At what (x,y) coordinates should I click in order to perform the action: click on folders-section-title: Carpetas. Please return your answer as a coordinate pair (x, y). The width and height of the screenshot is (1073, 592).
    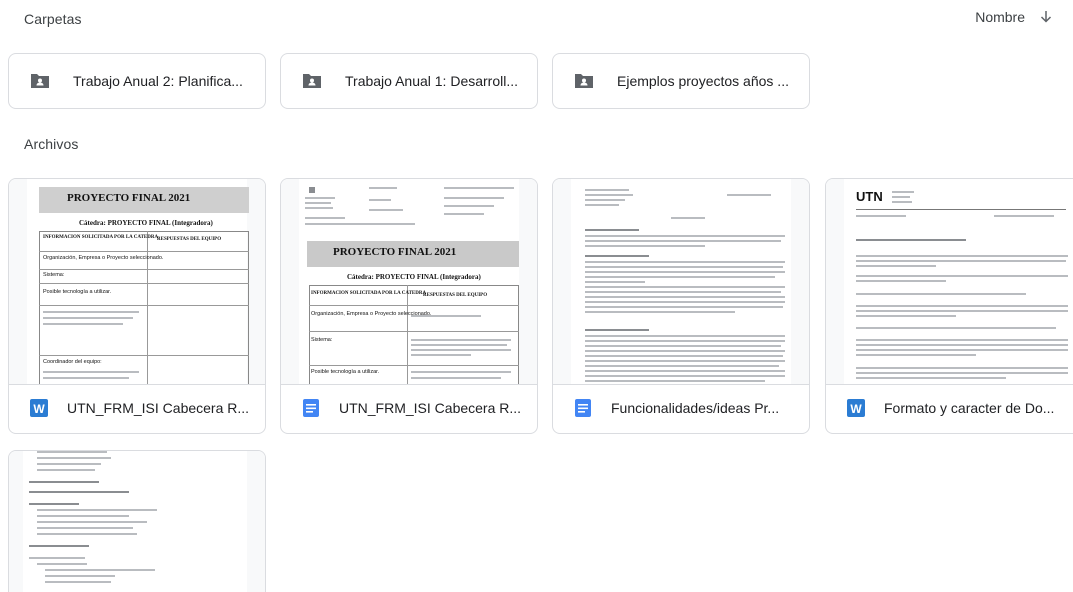
    Looking at the image, I should click on (53, 19).